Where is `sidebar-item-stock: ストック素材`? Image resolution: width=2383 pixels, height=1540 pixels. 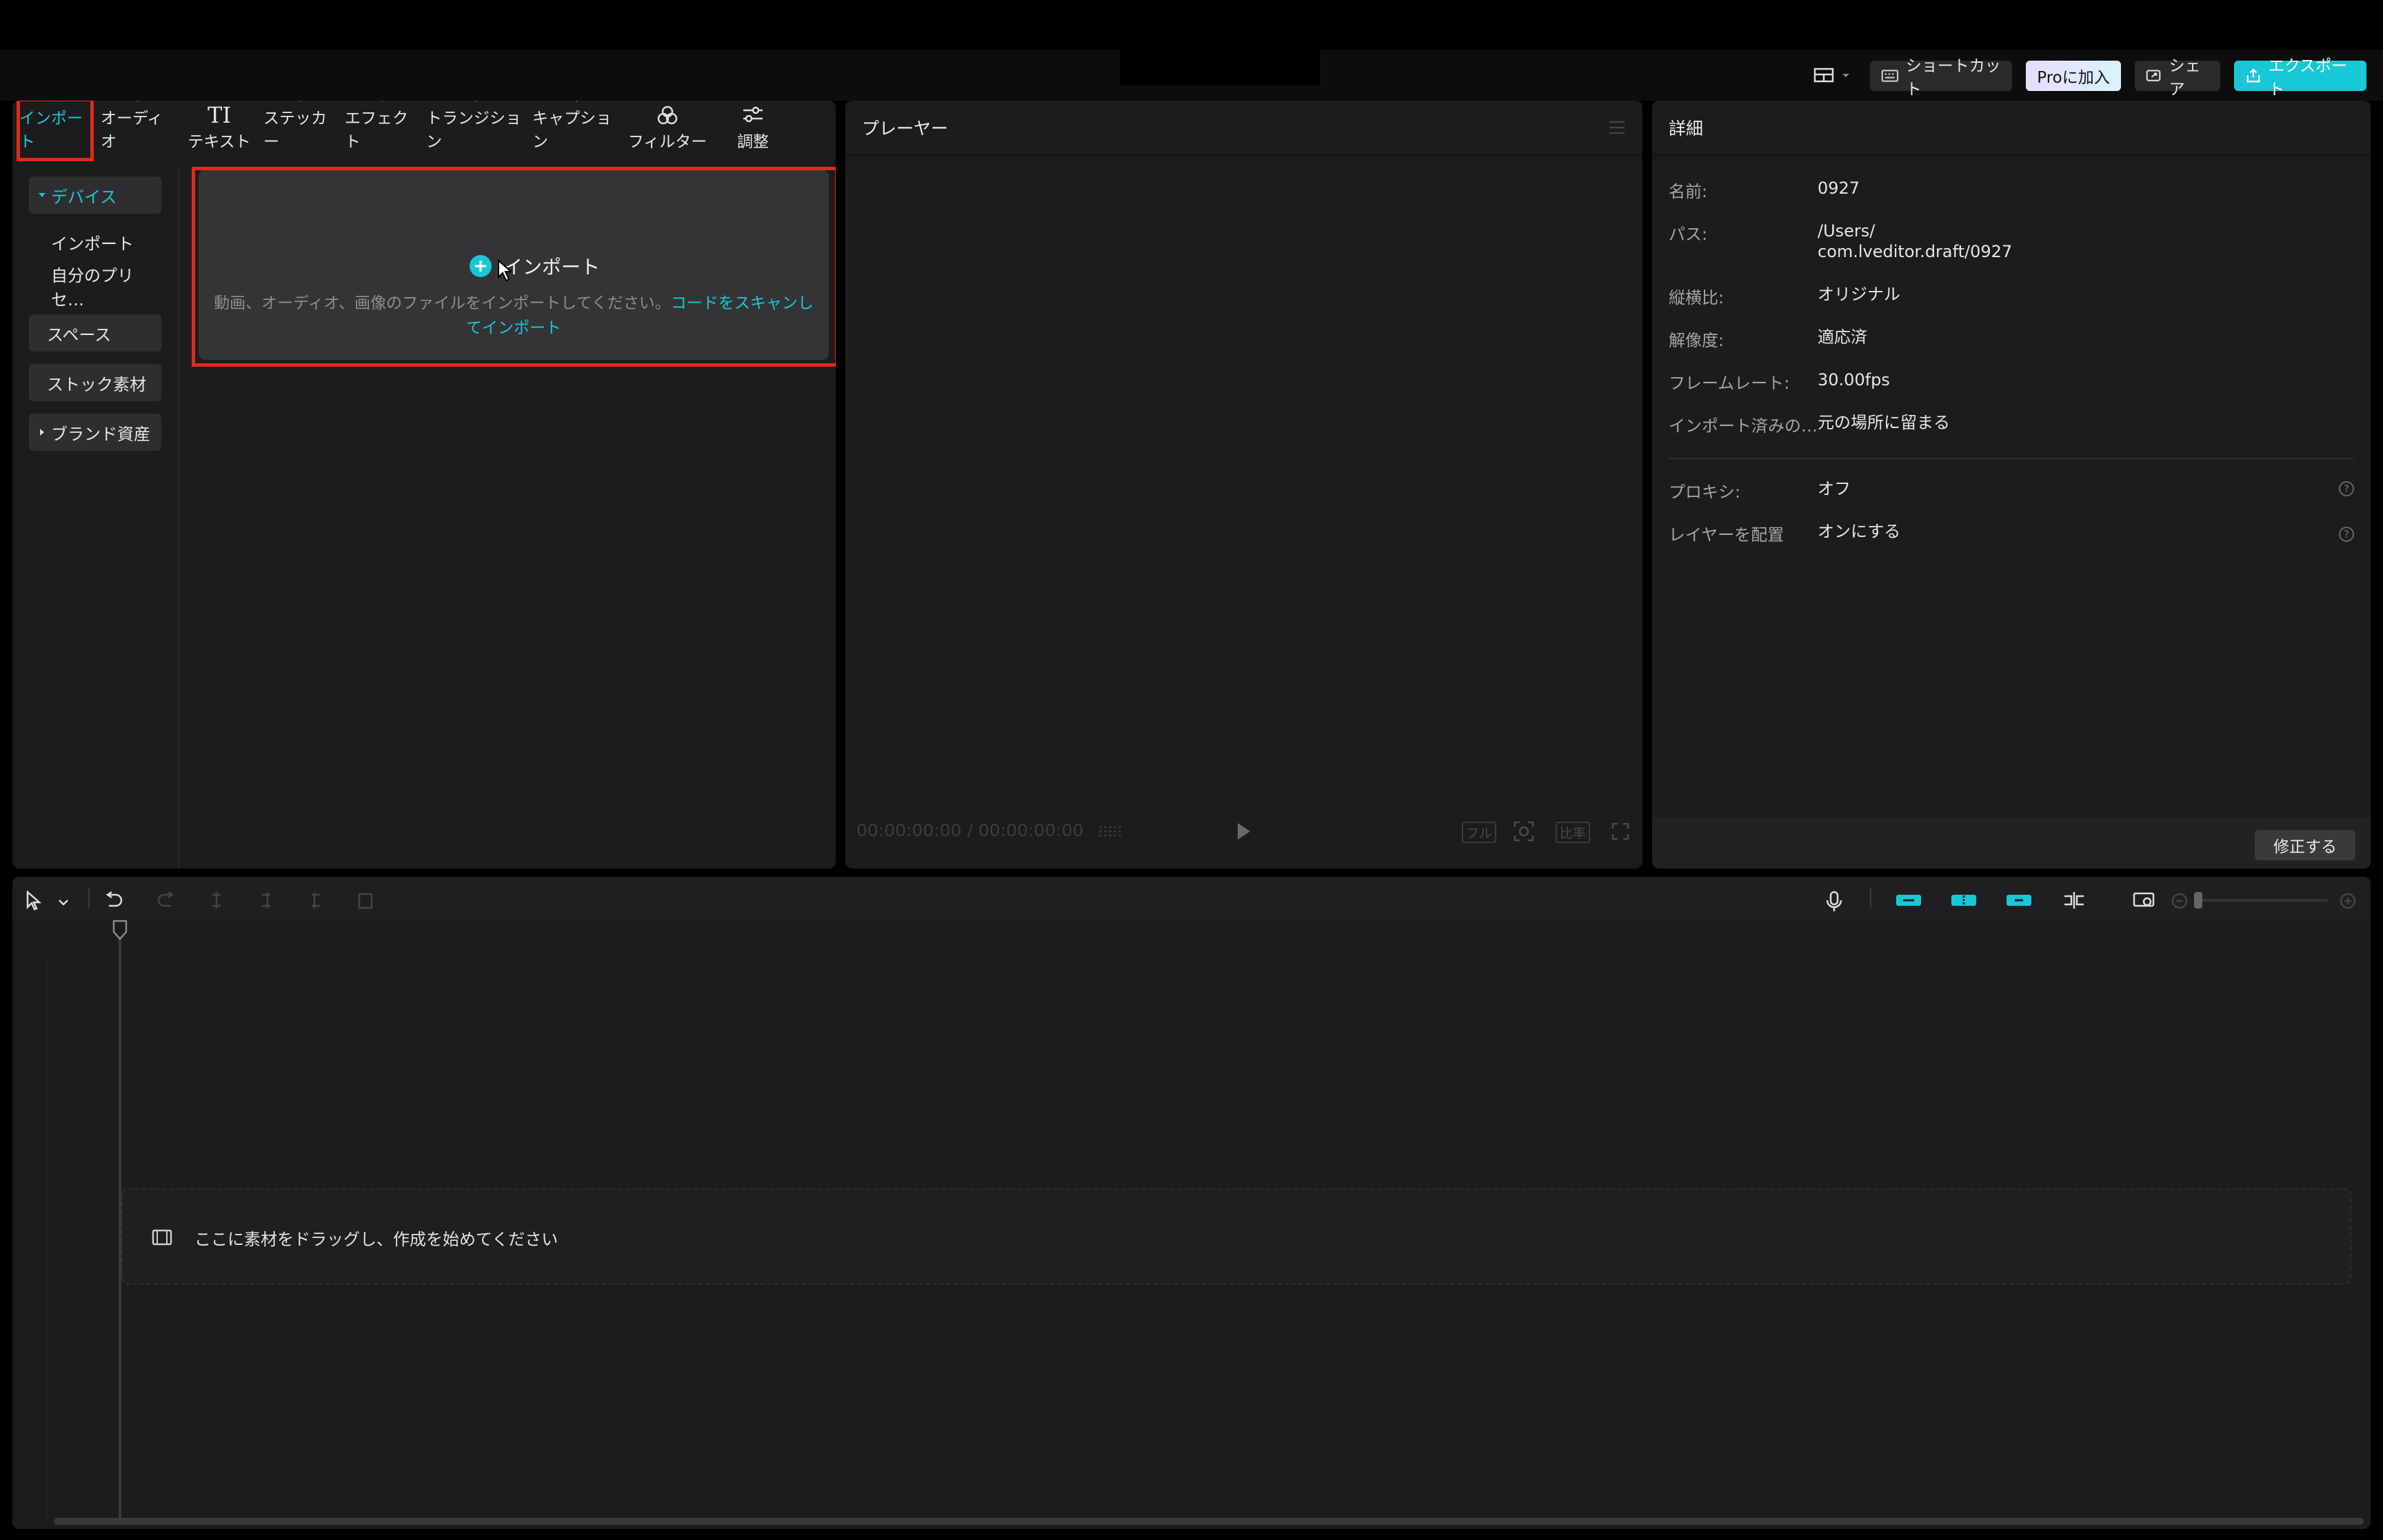 sidebar-item-stock: ストック素材 is located at coordinates (95, 383).